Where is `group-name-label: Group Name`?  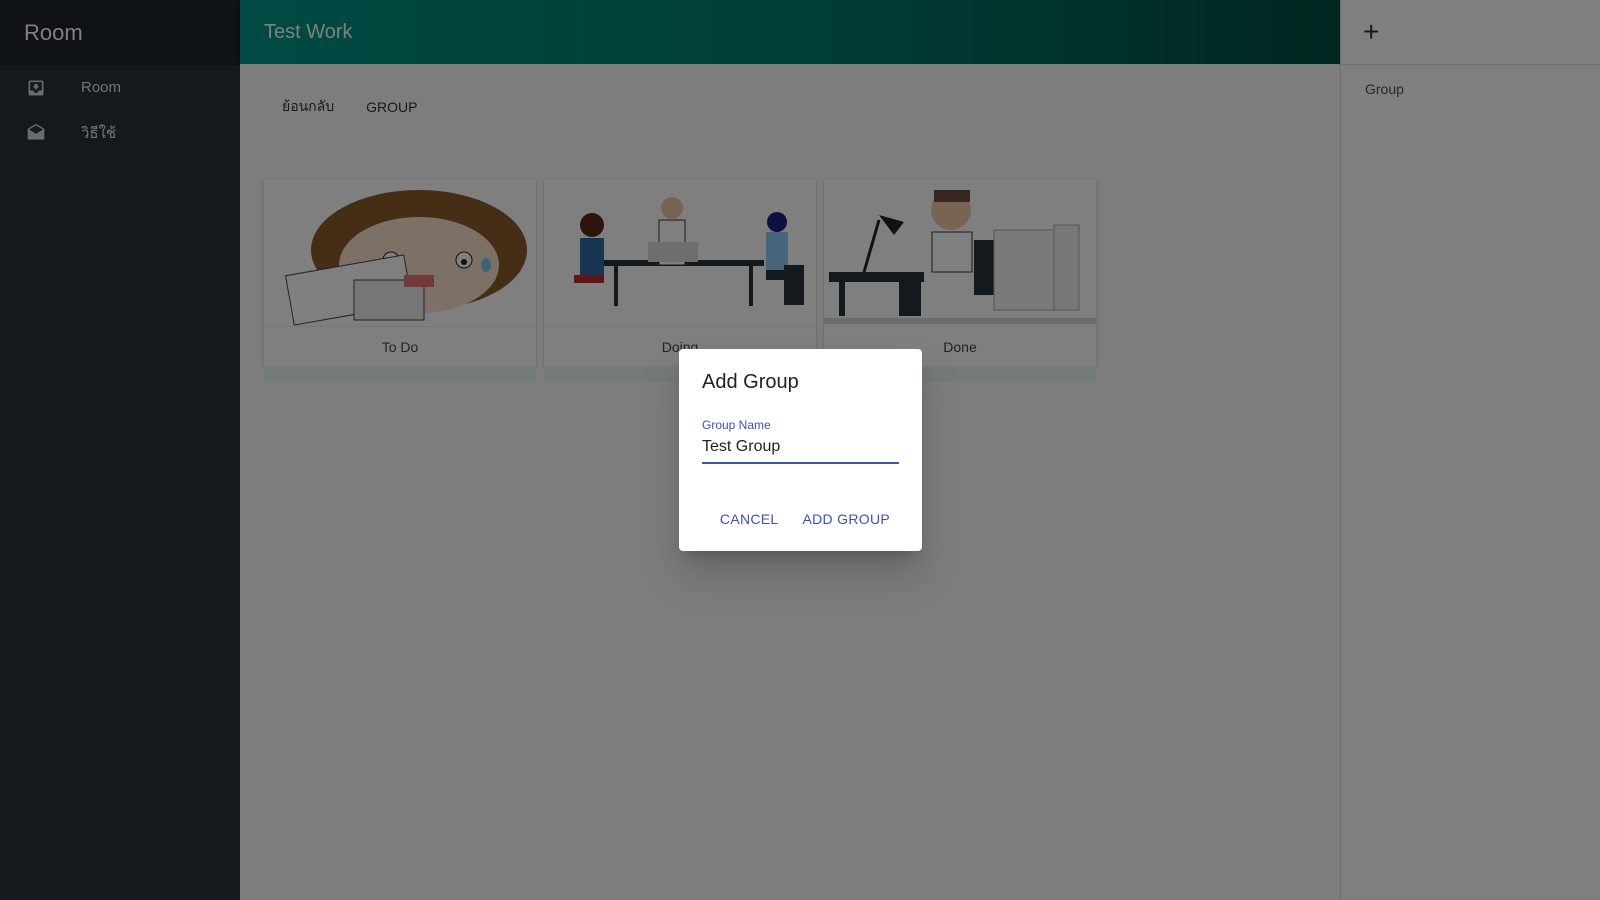 group-name-label: Group Name is located at coordinates (736, 425).